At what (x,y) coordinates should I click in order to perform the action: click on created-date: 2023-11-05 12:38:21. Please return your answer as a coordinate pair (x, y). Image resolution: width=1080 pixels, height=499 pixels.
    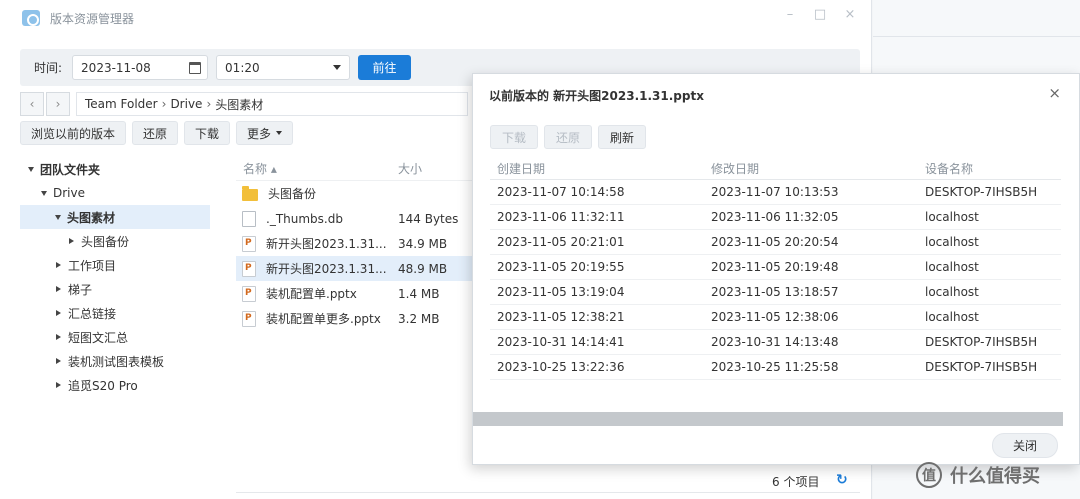
    Looking at the image, I should click on (561, 317).